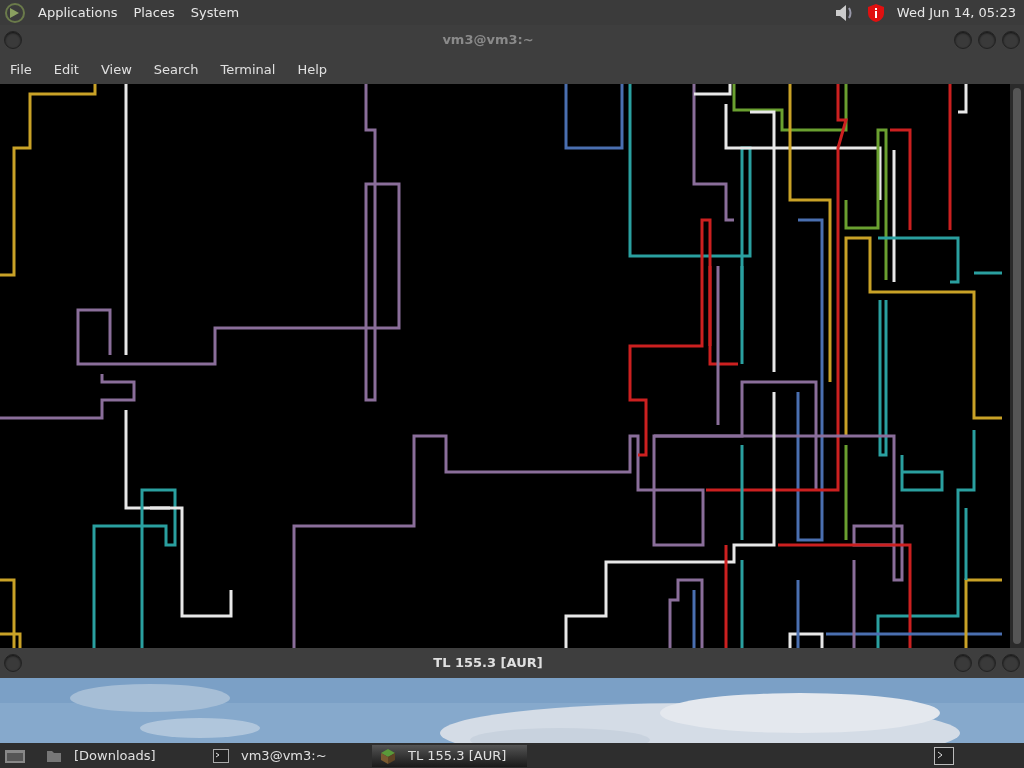  Describe the element at coordinates (488, 40) in the screenshot. I see `window-title: vm3@vm3:~` at that location.